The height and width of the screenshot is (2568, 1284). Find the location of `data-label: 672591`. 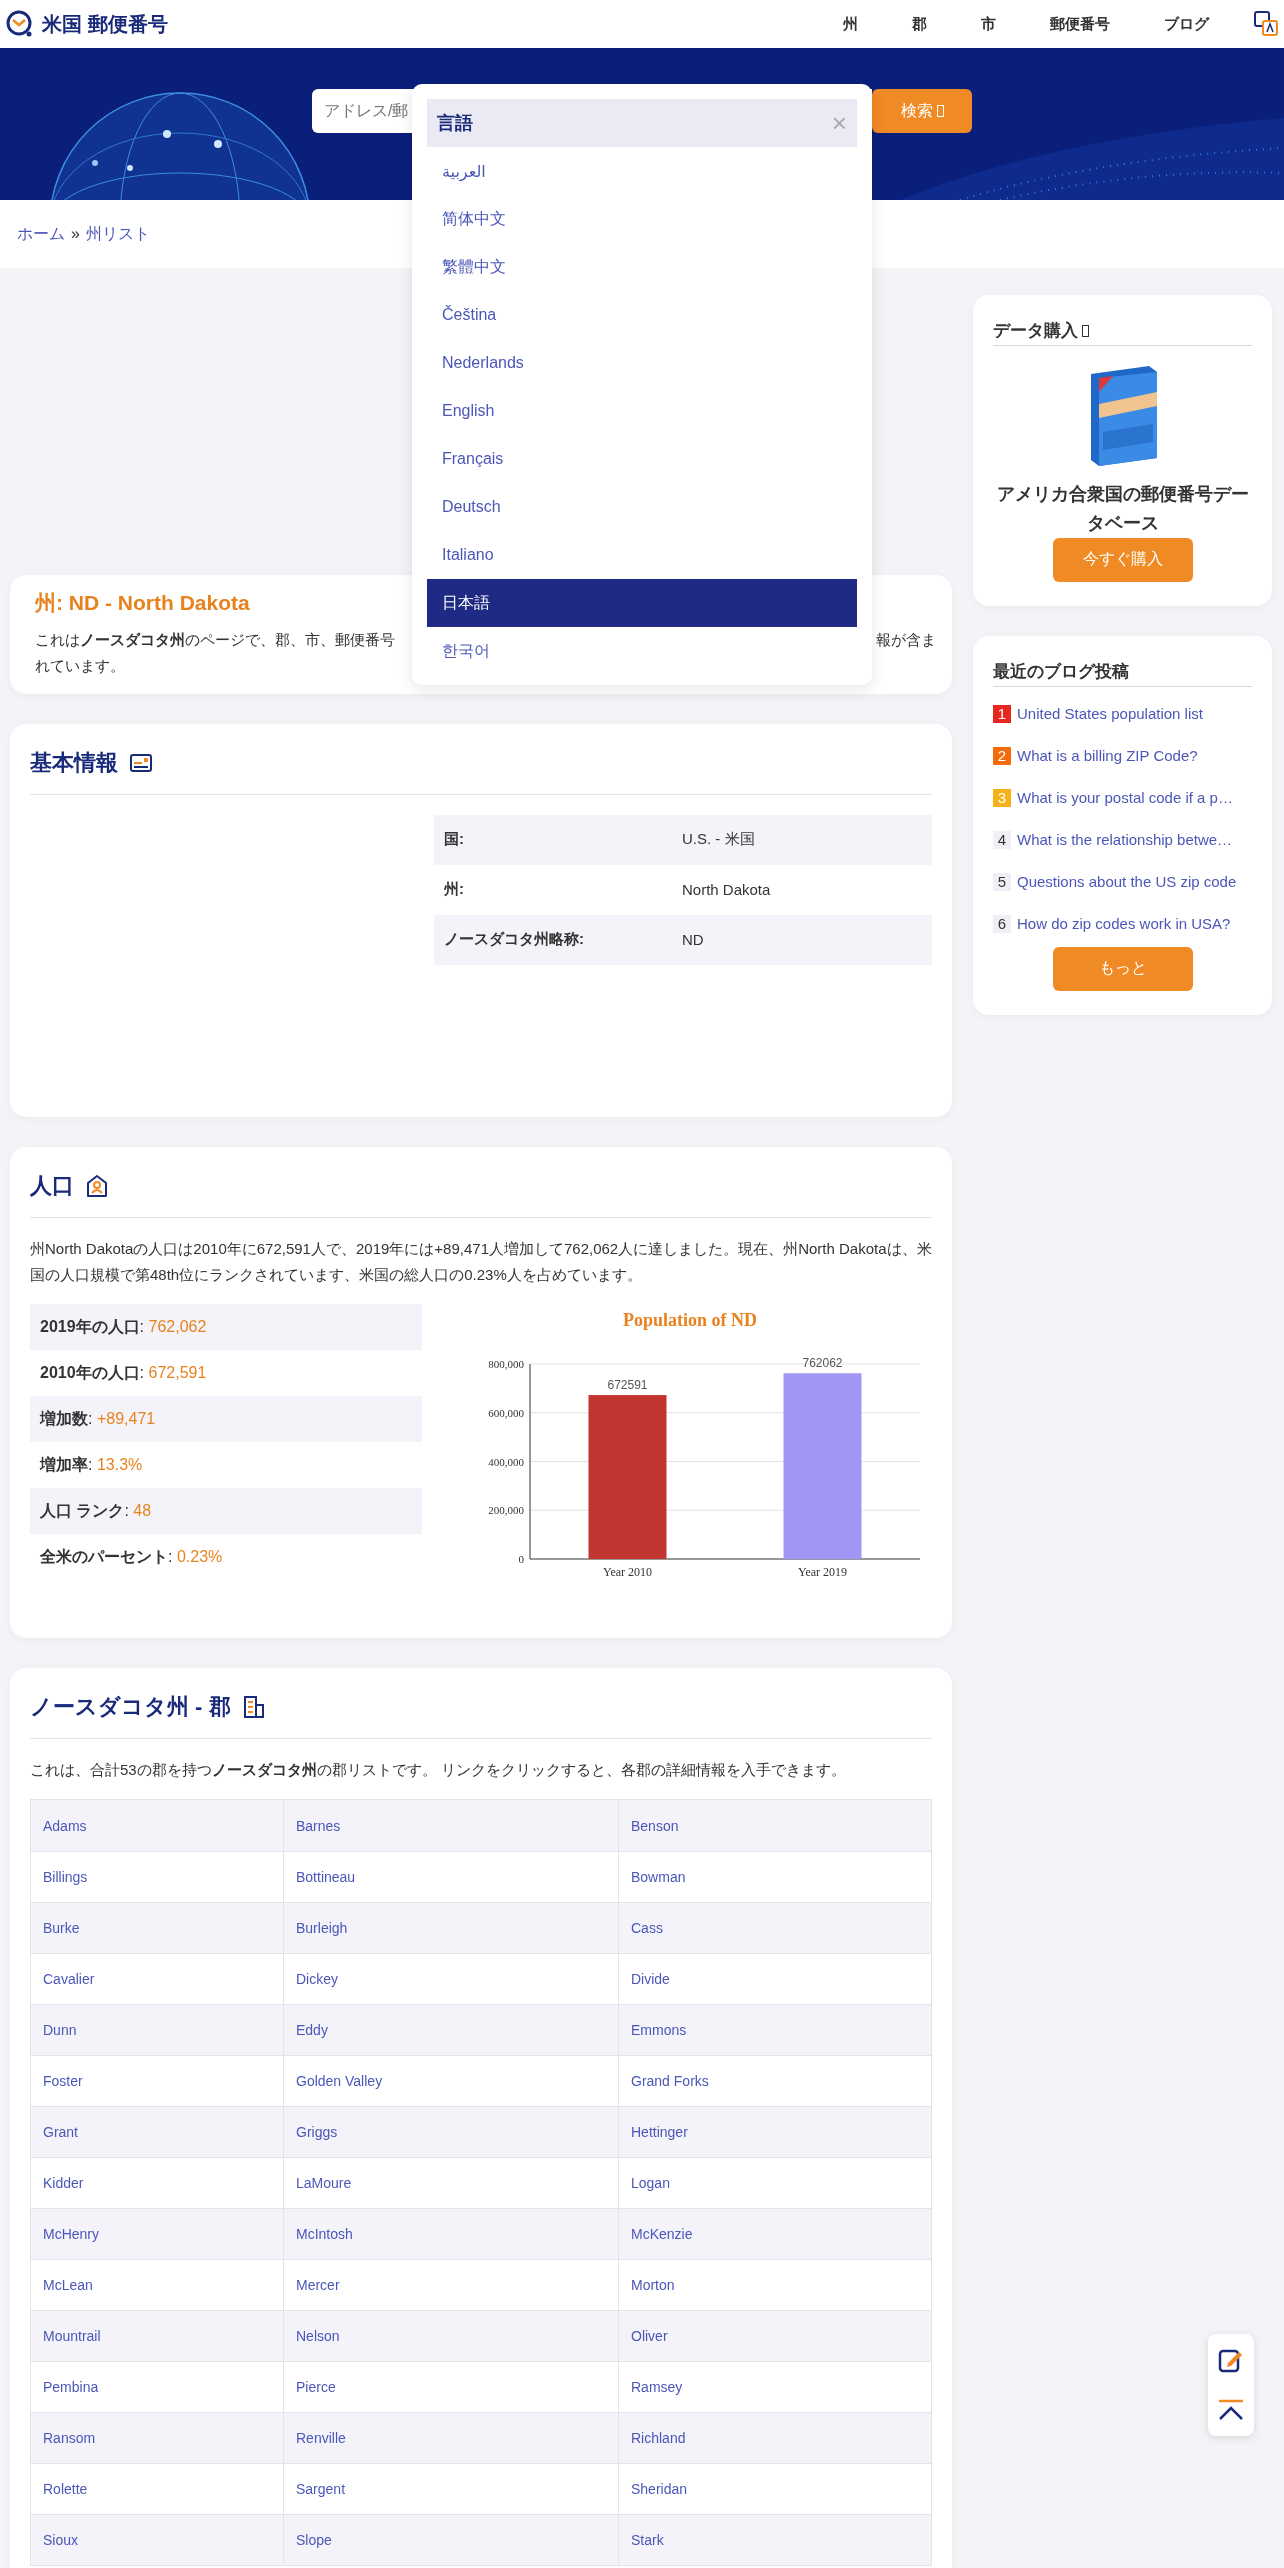

data-label: 672591 is located at coordinates (627, 1385).